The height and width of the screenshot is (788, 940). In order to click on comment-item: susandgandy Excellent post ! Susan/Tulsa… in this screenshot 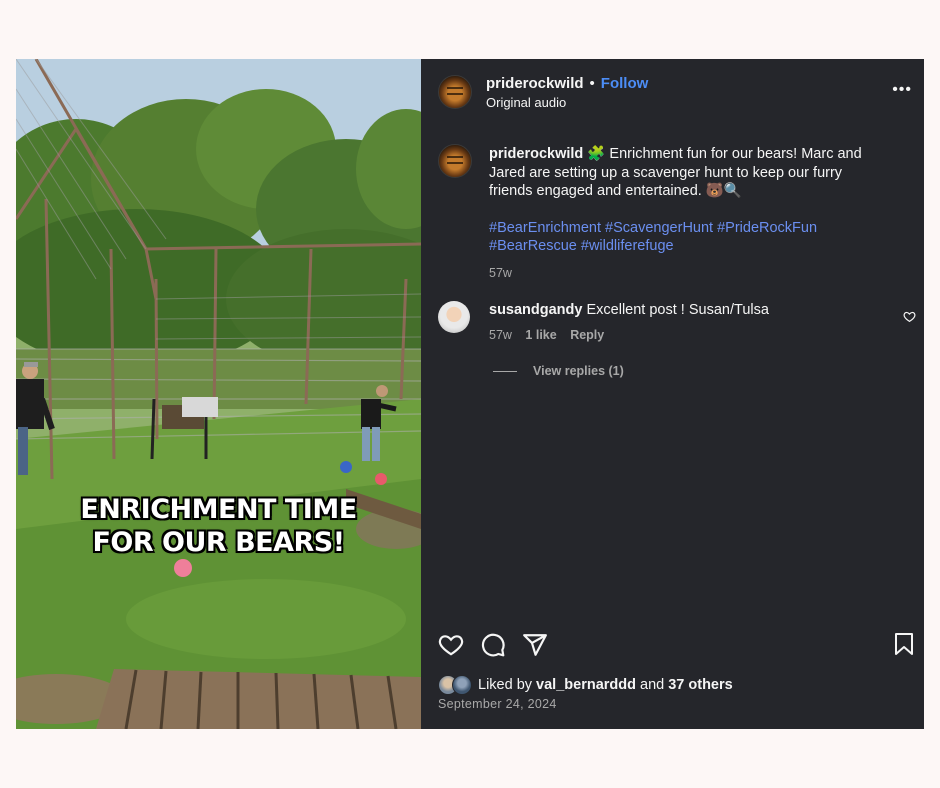, I will do `click(689, 322)`.